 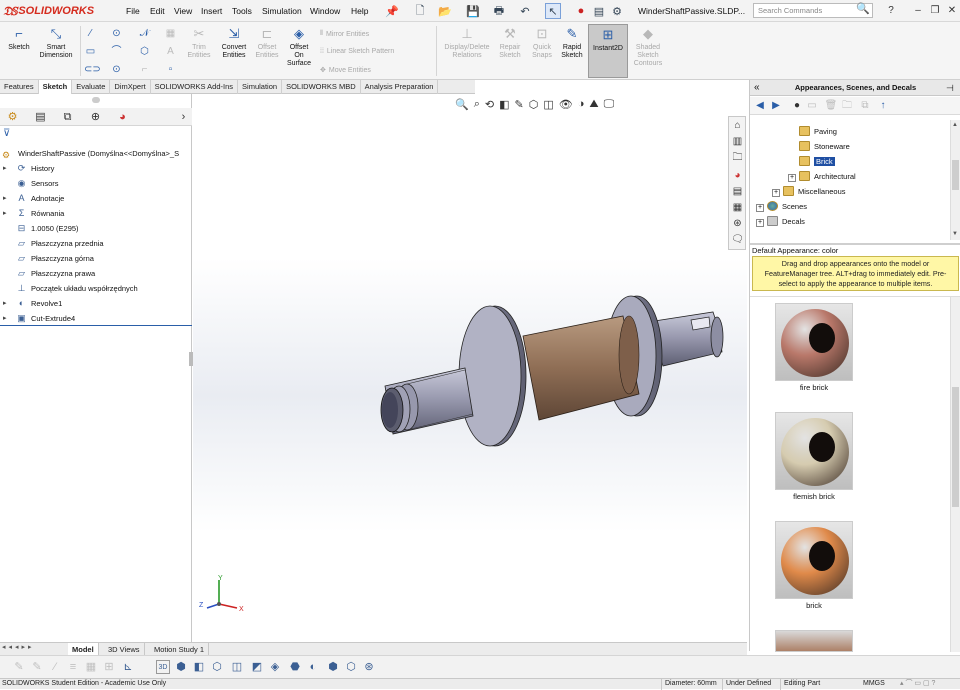 I want to click on feature-tool-icon: ◈, so click(x=275, y=667).